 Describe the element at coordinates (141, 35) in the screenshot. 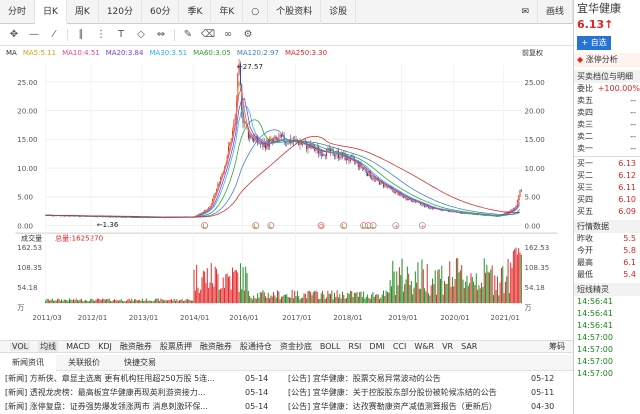

I see `channel-icon: ◇` at that location.